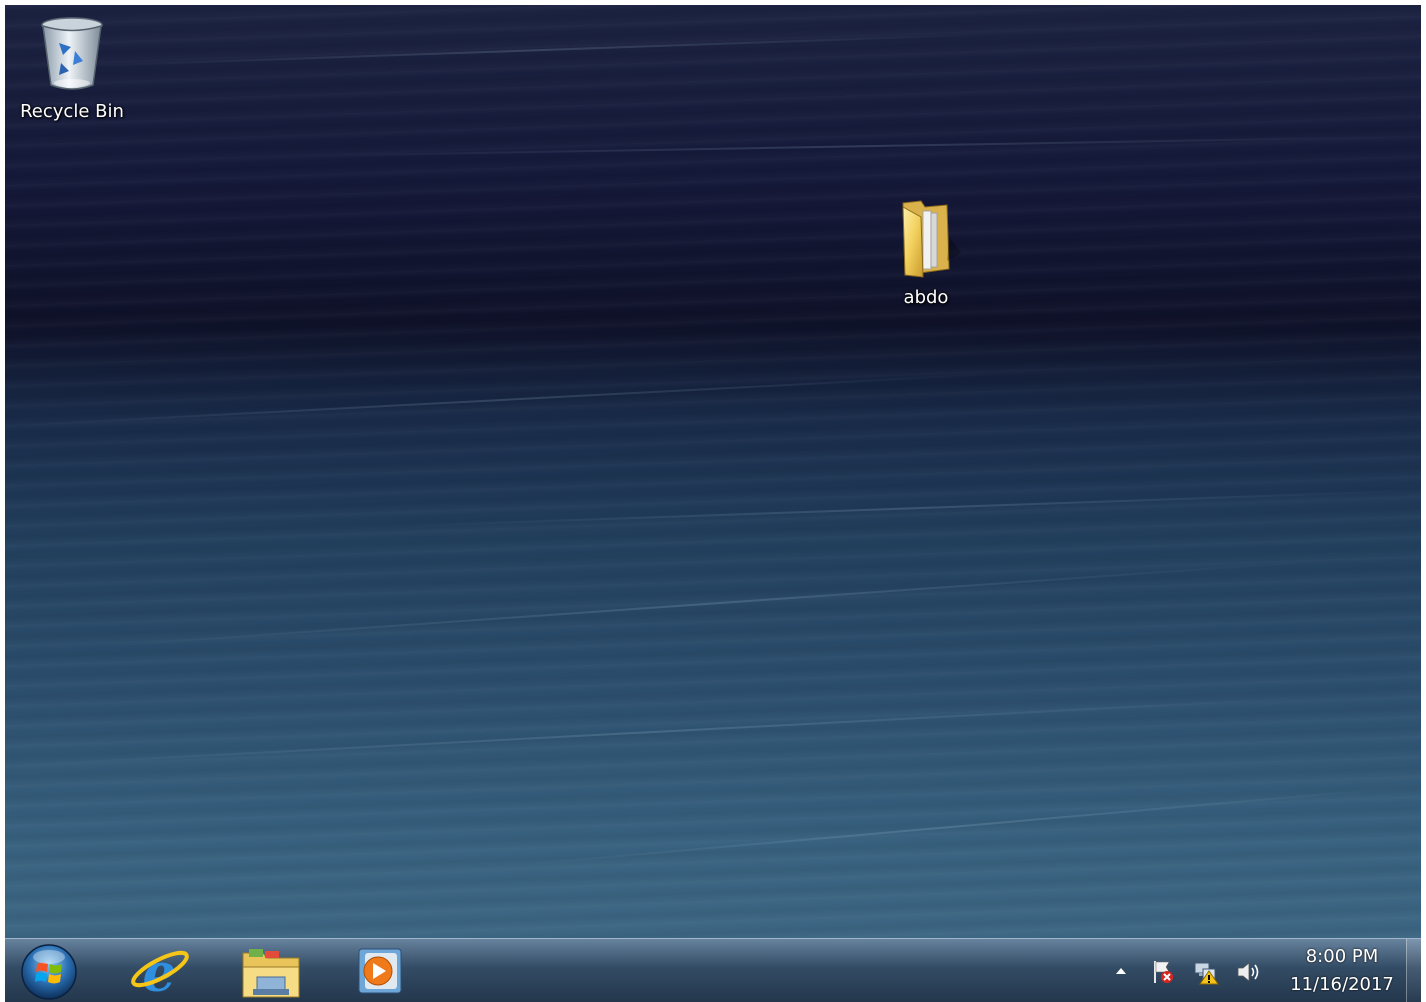 The width and height of the screenshot is (1426, 1002). Describe the element at coordinates (931, 239) in the screenshot. I see `folder-icon` at that location.